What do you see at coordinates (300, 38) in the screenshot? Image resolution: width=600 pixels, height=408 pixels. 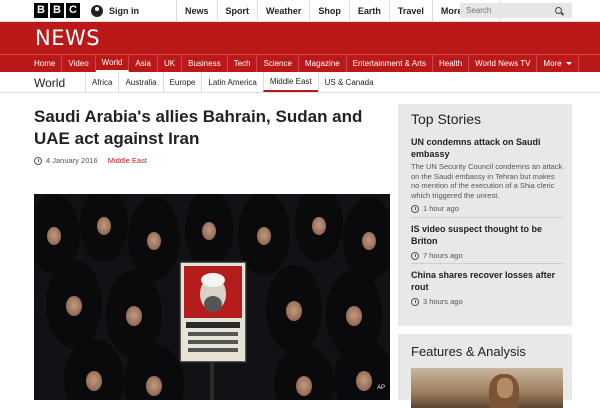 I see `news-masthead: NEWS` at bounding box center [300, 38].